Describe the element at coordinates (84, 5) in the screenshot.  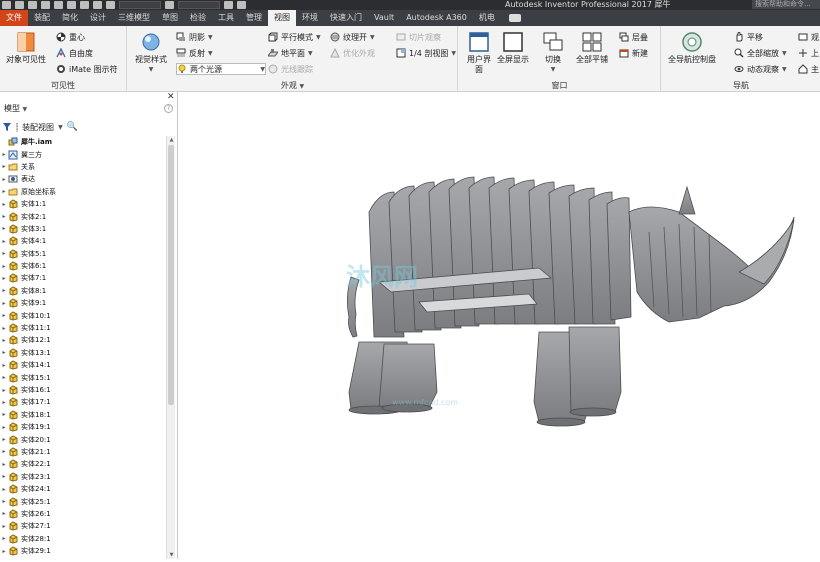
I see `print-icon` at that location.